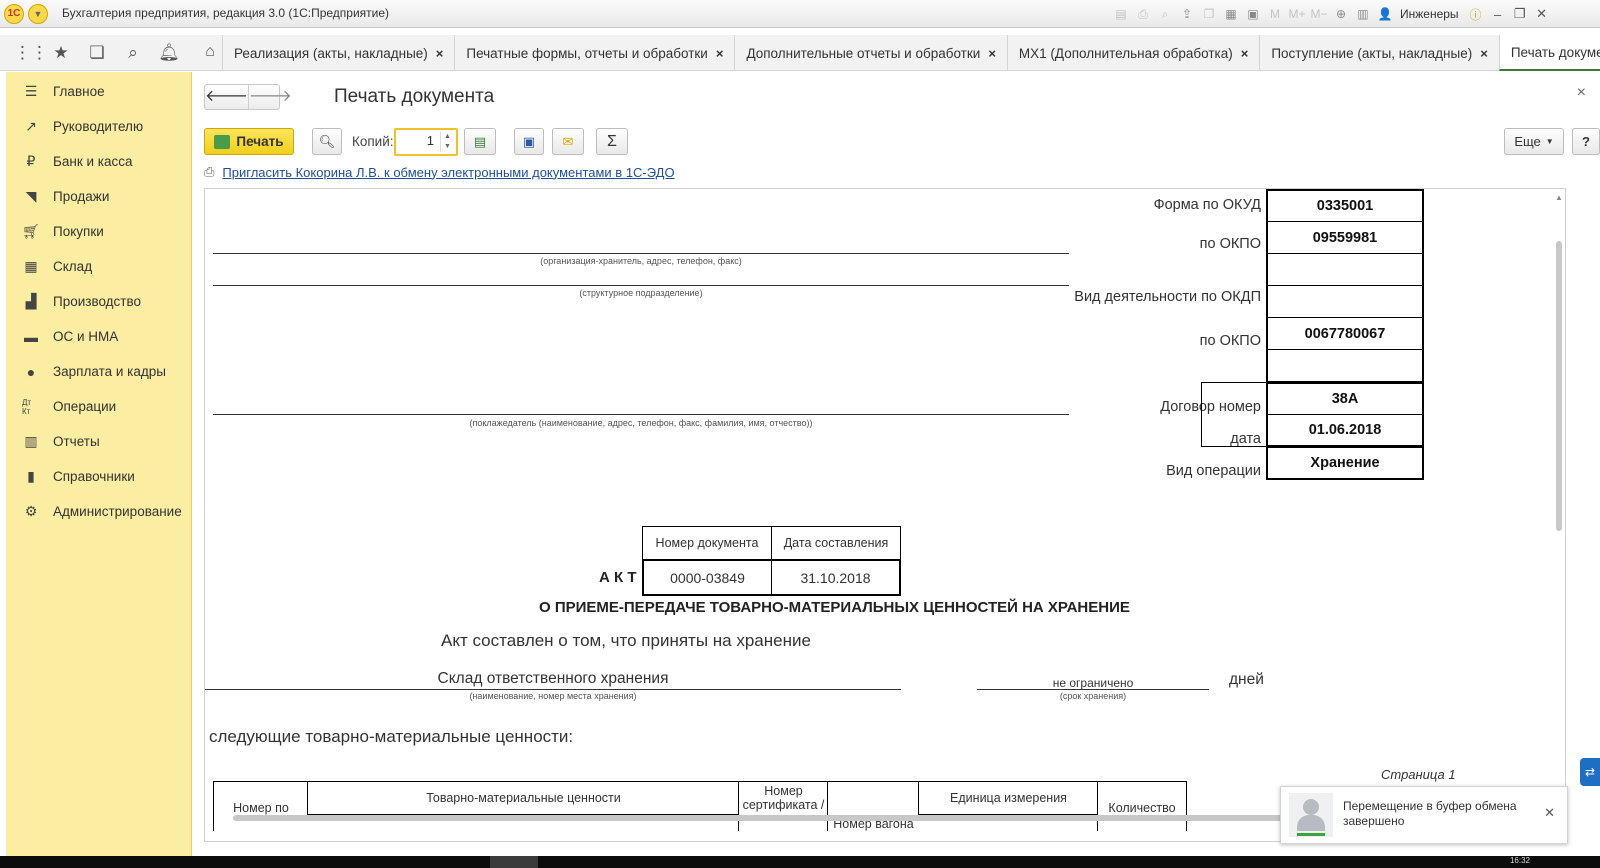  Describe the element at coordinates (1549, 53) in the screenshot. I see `tab-print-document: Печать документа×` at that location.